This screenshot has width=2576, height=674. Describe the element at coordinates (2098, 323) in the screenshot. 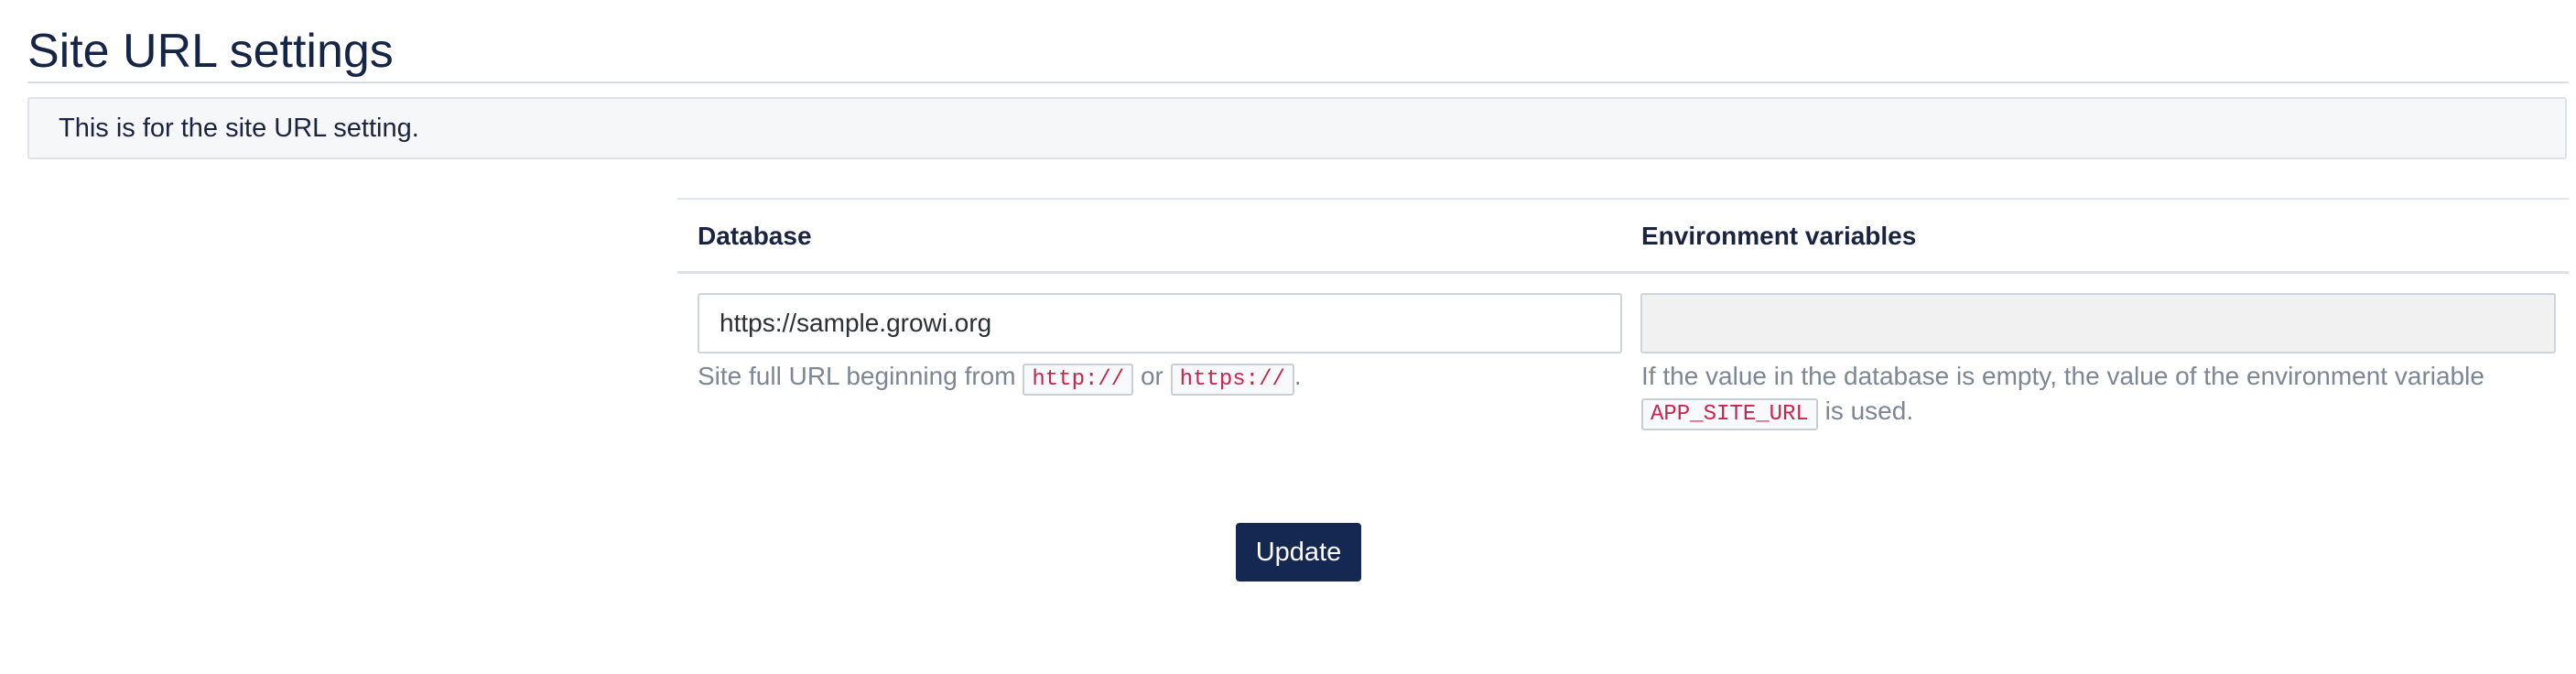

I see `env-site-url-input` at that location.